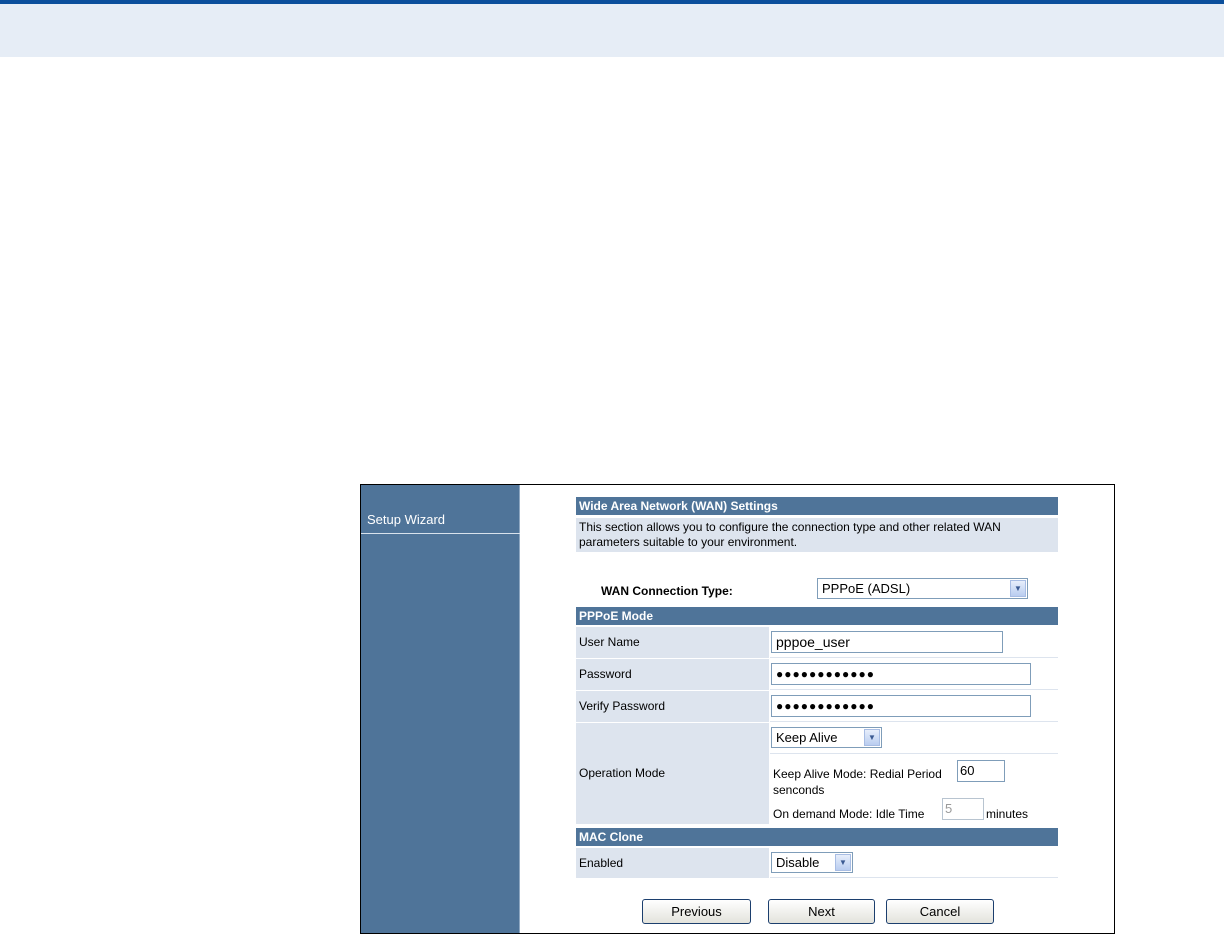  I want to click on verify-password-input: ●●●●●●●●●●●●, so click(901, 706).